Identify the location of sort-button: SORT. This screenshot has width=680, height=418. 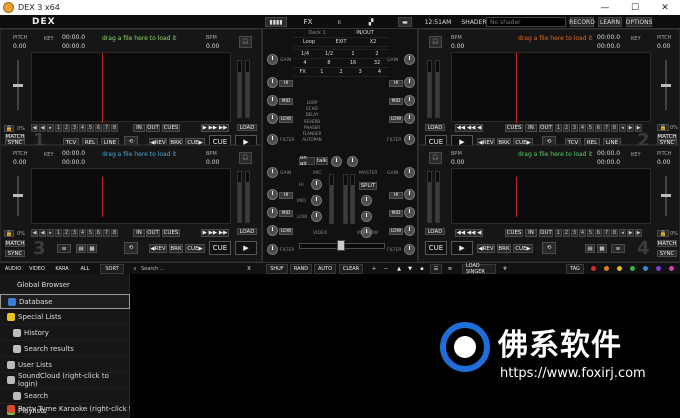
(112, 269).